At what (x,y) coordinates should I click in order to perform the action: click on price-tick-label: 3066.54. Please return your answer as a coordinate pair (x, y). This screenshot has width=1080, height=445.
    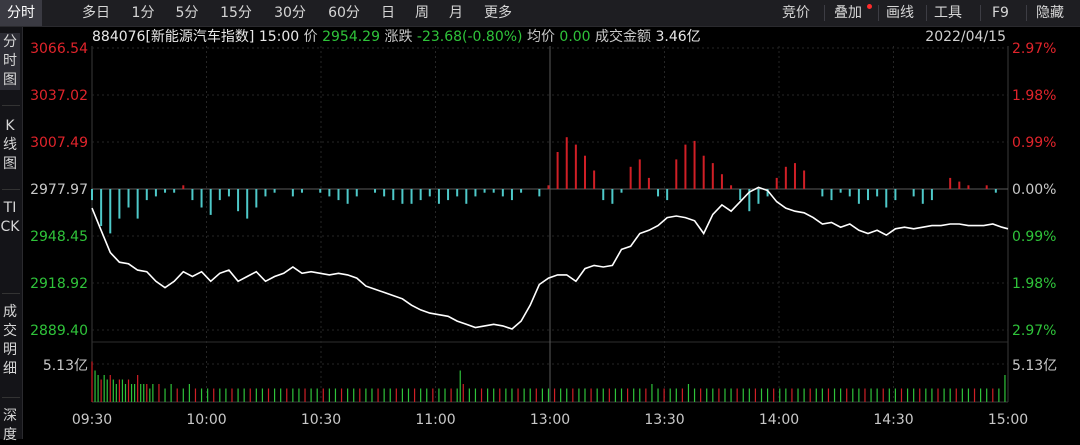
    Looking at the image, I should click on (59, 49).